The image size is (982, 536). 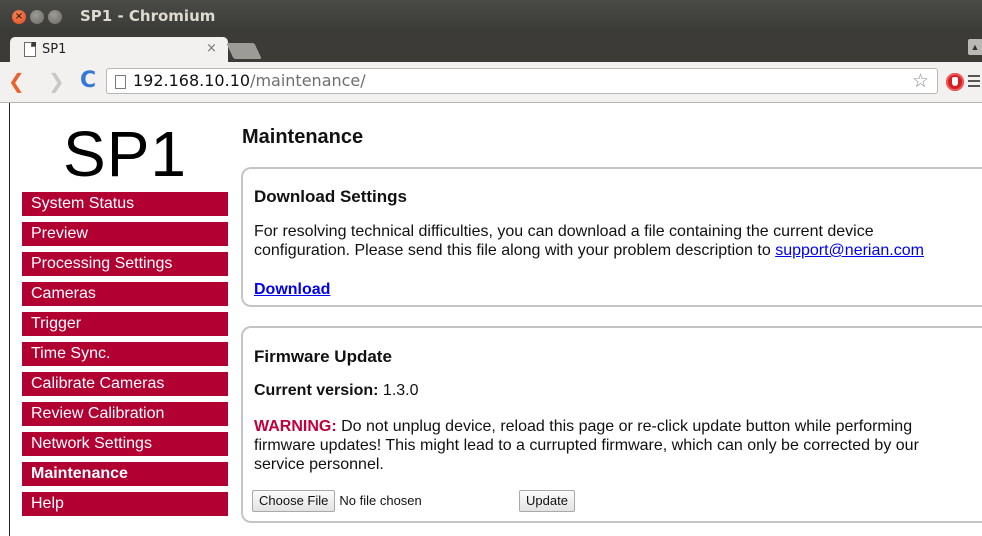 I want to click on window-minimize-button, so click(x=37, y=17).